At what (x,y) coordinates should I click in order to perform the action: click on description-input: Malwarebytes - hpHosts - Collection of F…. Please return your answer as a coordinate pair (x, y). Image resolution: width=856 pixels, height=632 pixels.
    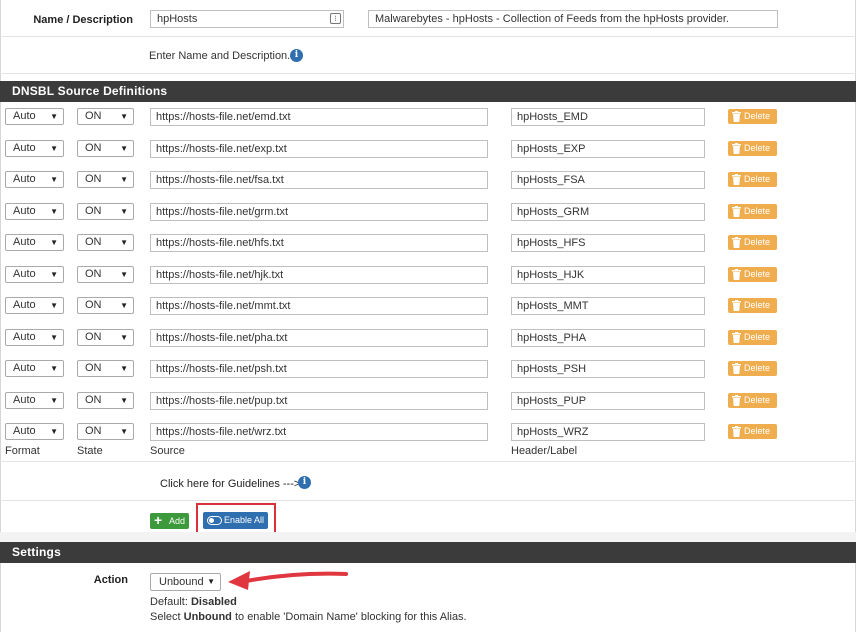
    Looking at the image, I should click on (573, 19).